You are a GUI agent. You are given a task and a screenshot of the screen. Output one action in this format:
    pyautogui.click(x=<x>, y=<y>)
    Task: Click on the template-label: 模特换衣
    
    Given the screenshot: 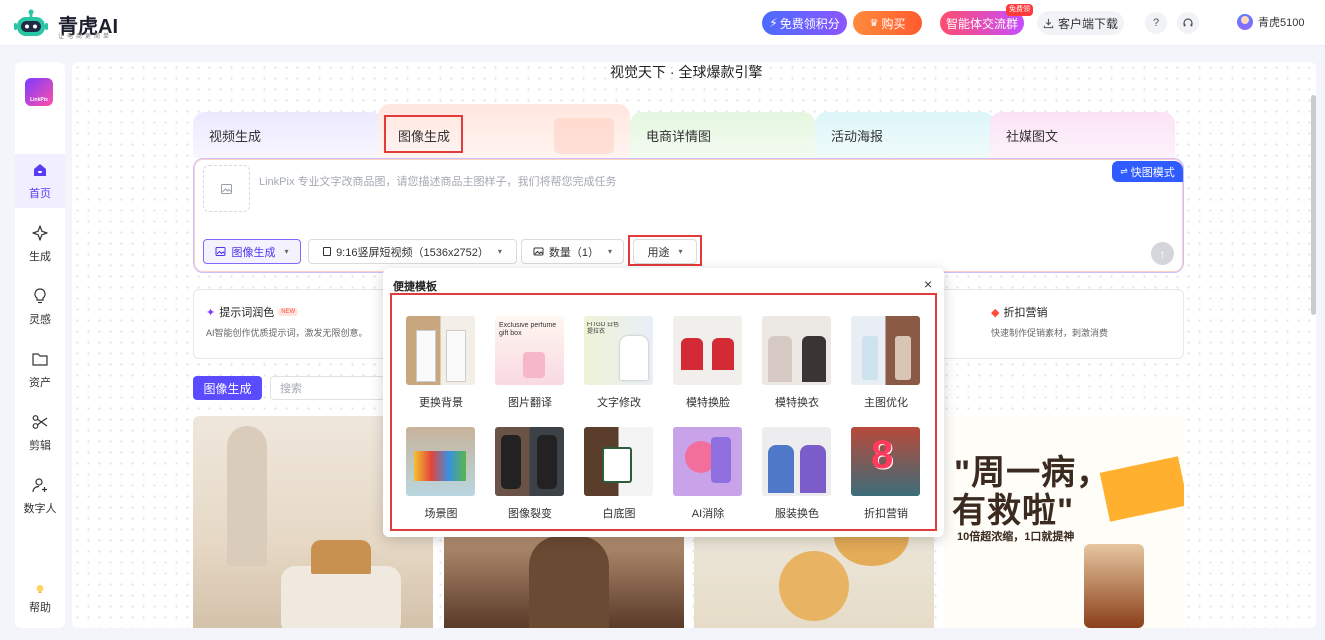 What is the action you would take?
    pyautogui.click(x=797, y=403)
    